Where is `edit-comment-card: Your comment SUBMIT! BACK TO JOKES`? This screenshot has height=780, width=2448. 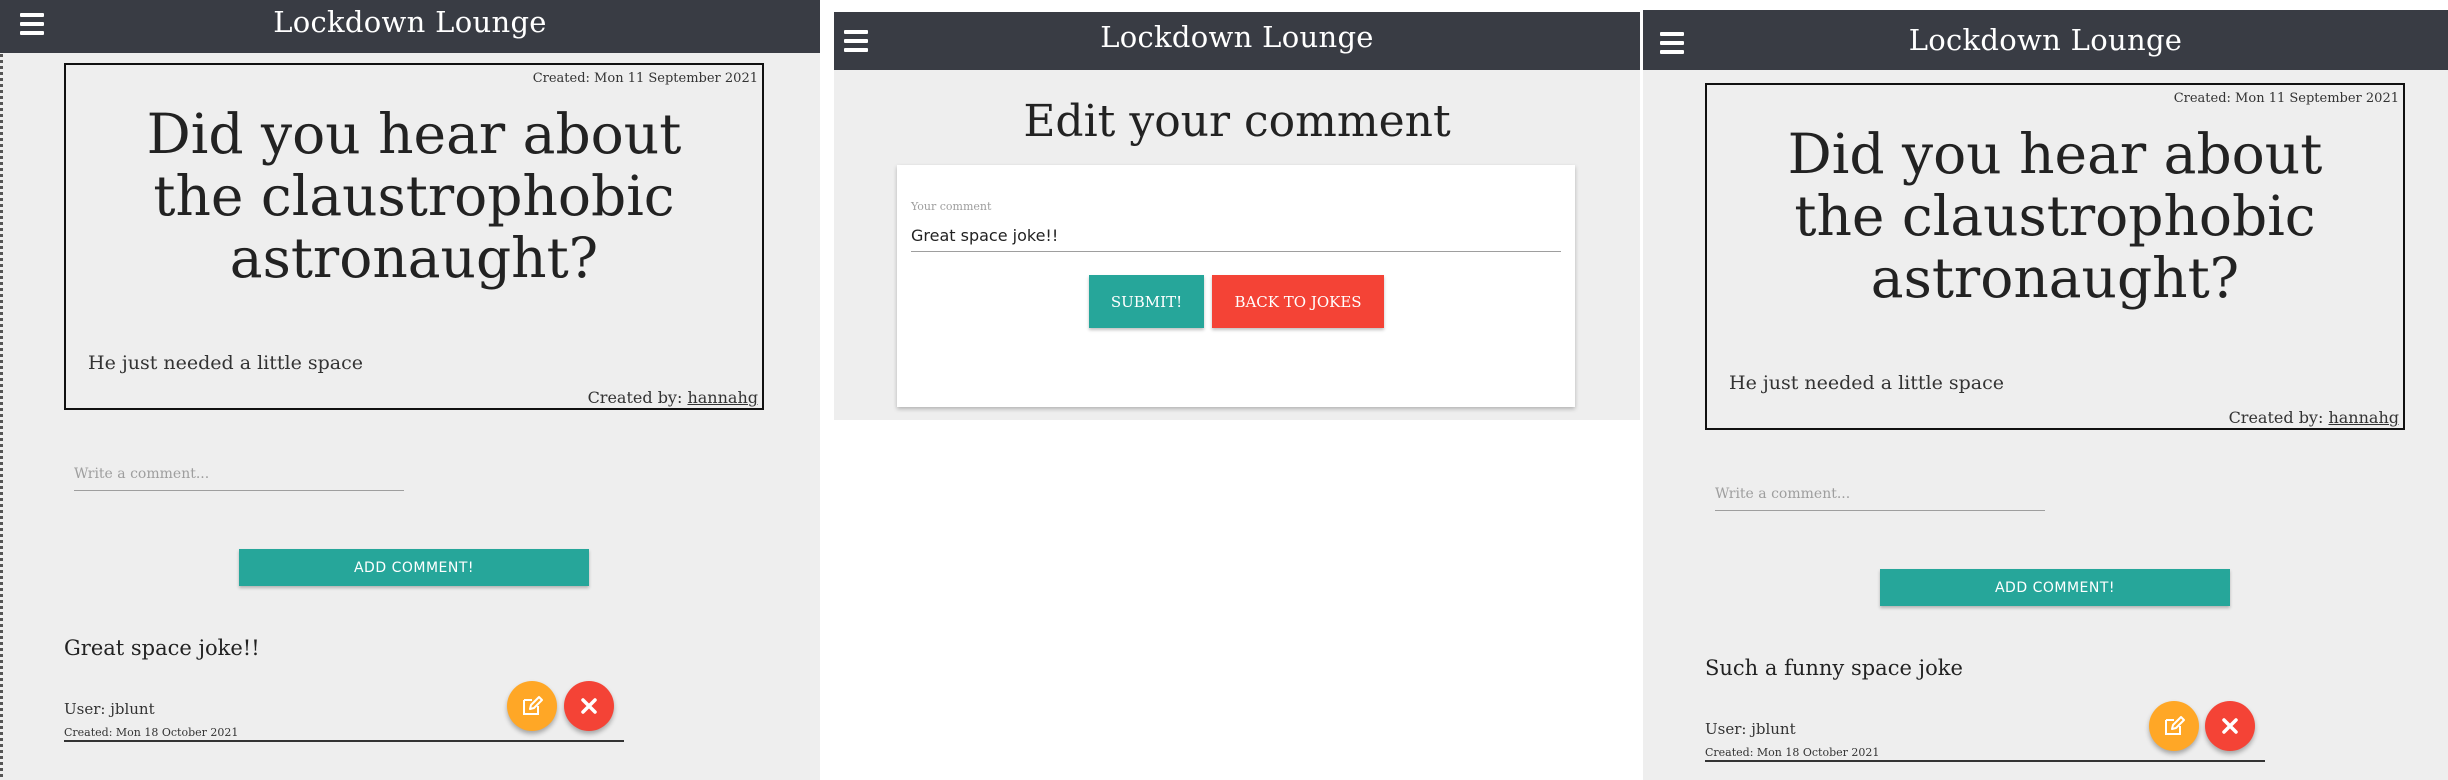
edit-comment-card: Your comment SUBMIT! BACK TO JOKES is located at coordinates (1236, 286).